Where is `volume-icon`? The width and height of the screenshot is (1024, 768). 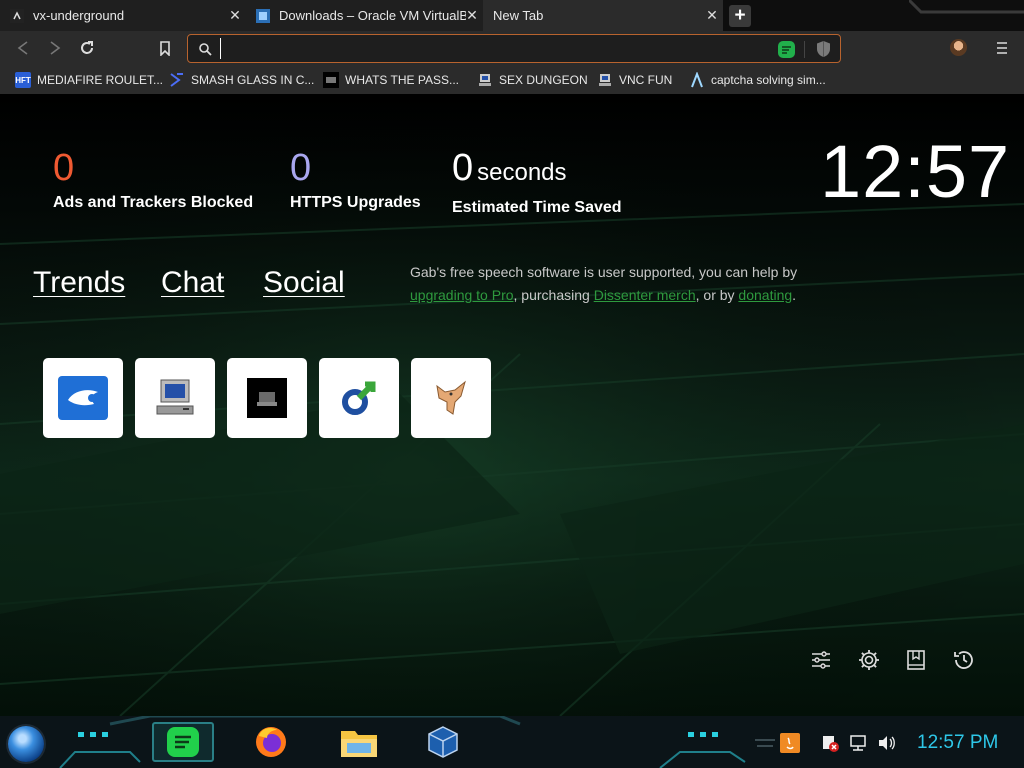
volume-icon is located at coordinates (886, 743).